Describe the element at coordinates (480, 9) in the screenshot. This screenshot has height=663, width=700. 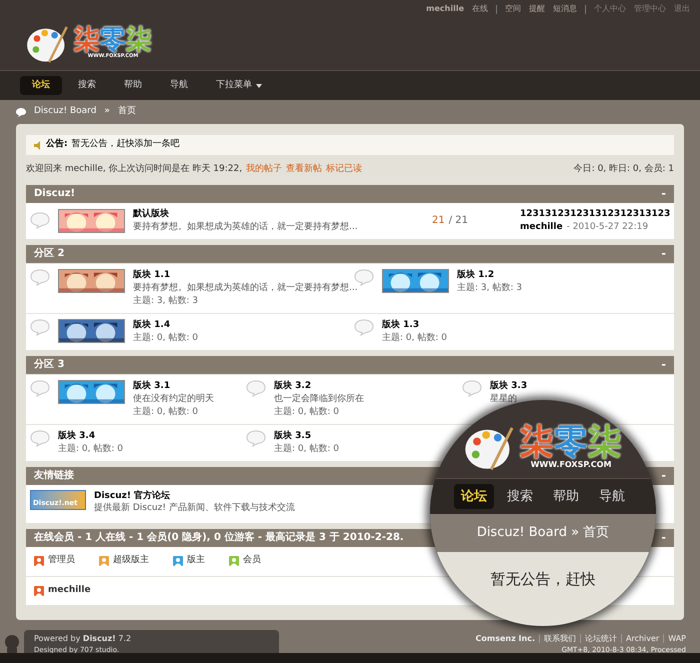
I see `online-status: 在线` at that location.